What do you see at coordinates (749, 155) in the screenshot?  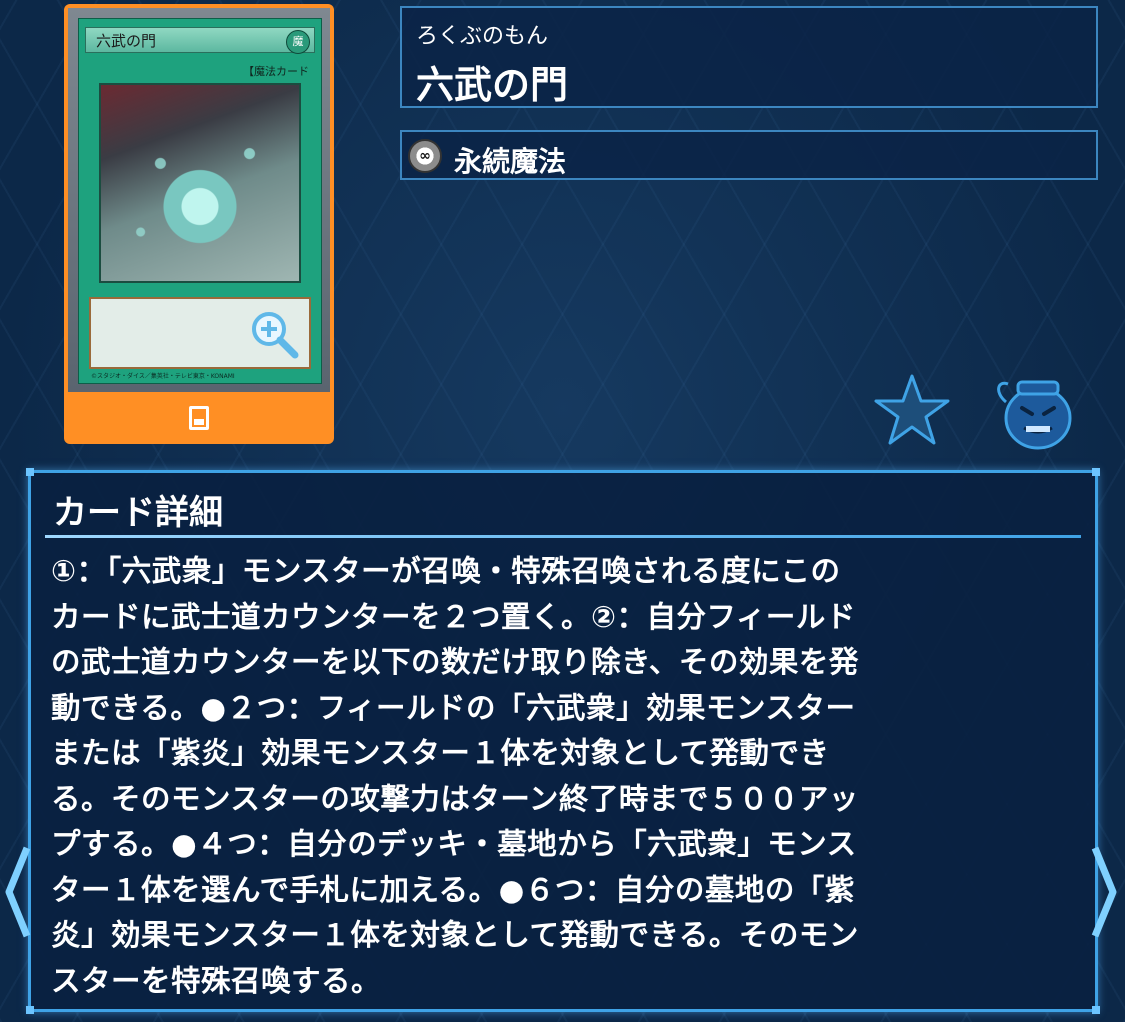 I see `card-type-panel: ∞ 永続魔法` at bounding box center [749, 155].